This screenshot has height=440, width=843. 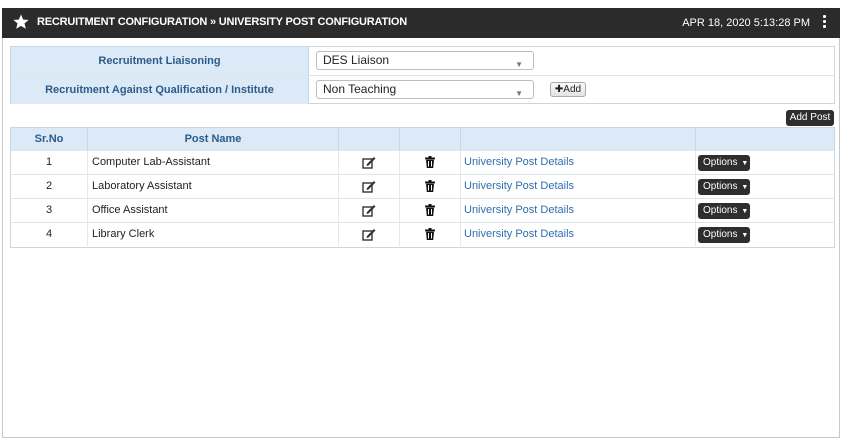 What do you see at coordinates (425, 60) in the screenshot?
I see `liaison-select: DES Liaison ▼` at bounding box center [425, 60].